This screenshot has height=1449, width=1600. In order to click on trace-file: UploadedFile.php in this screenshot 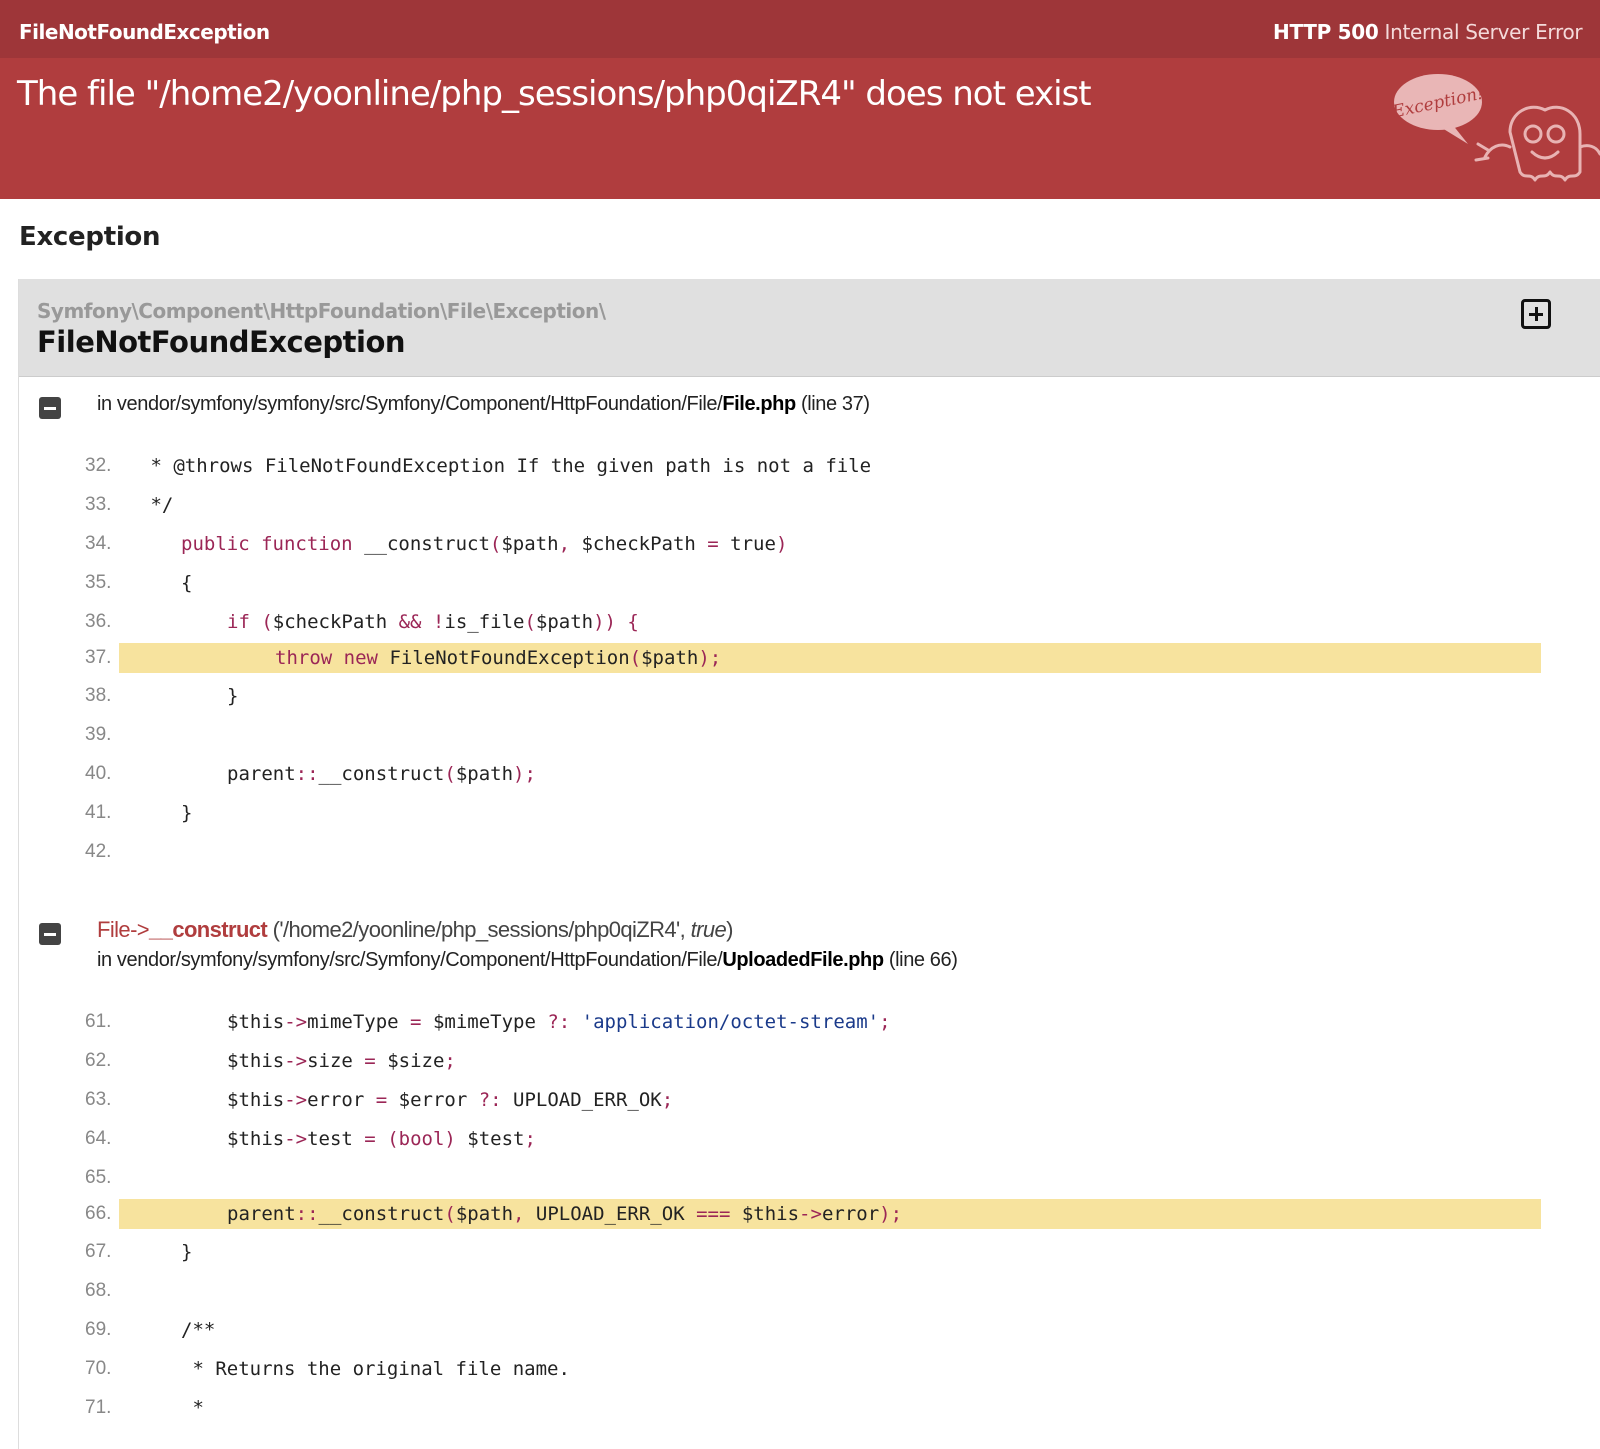, I will do `click(803, 960)`.